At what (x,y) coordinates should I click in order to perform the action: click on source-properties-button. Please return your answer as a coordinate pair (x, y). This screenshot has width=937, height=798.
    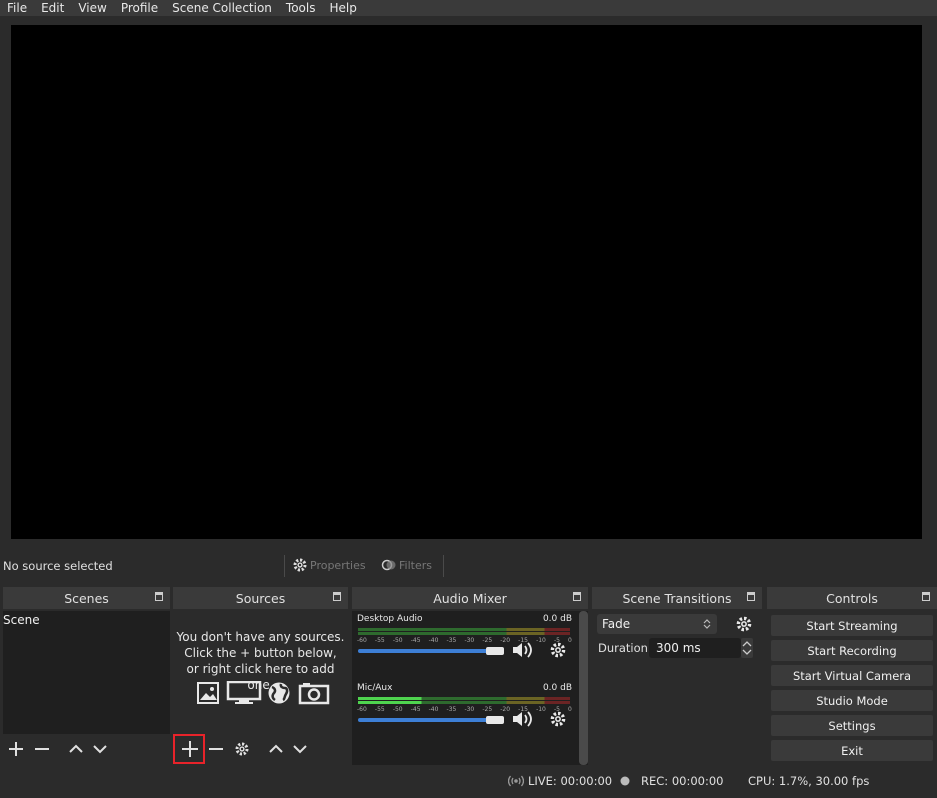
    Looking at the image, I should click on (242, 749).